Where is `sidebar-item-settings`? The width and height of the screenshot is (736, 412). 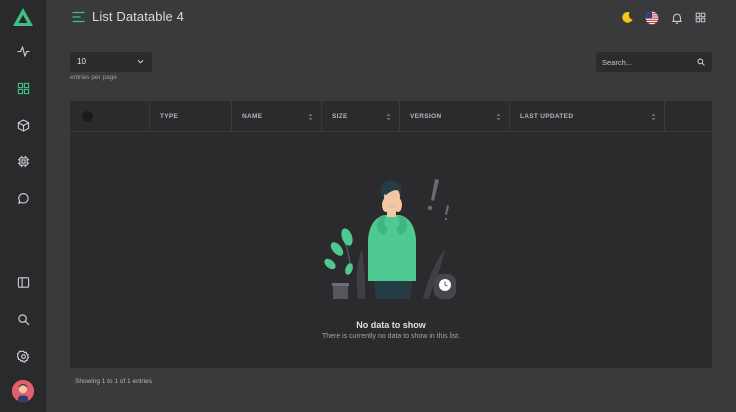
sidebar-item-settings is located at coordinates (23, 356).